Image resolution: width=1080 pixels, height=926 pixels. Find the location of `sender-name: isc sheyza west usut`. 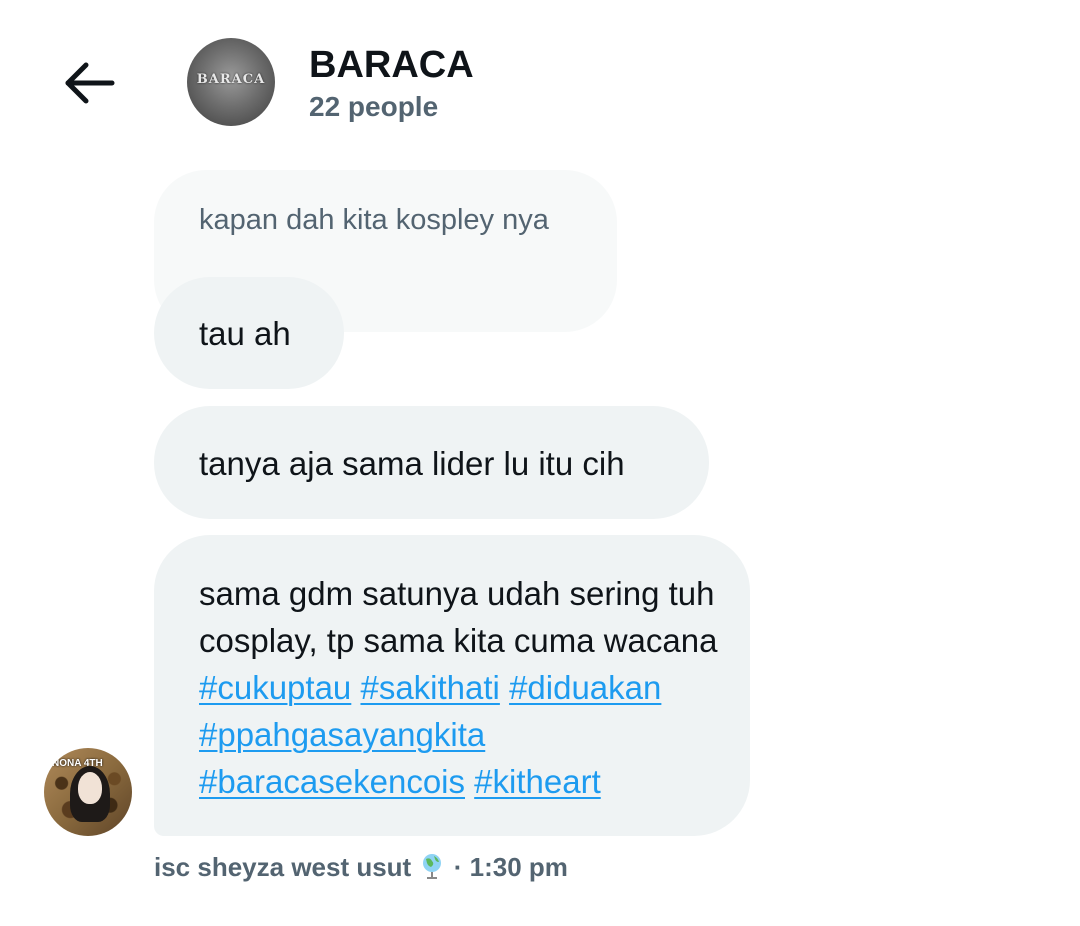

sender-name: isc sheyza west usut is located at coordinates (282, 867).